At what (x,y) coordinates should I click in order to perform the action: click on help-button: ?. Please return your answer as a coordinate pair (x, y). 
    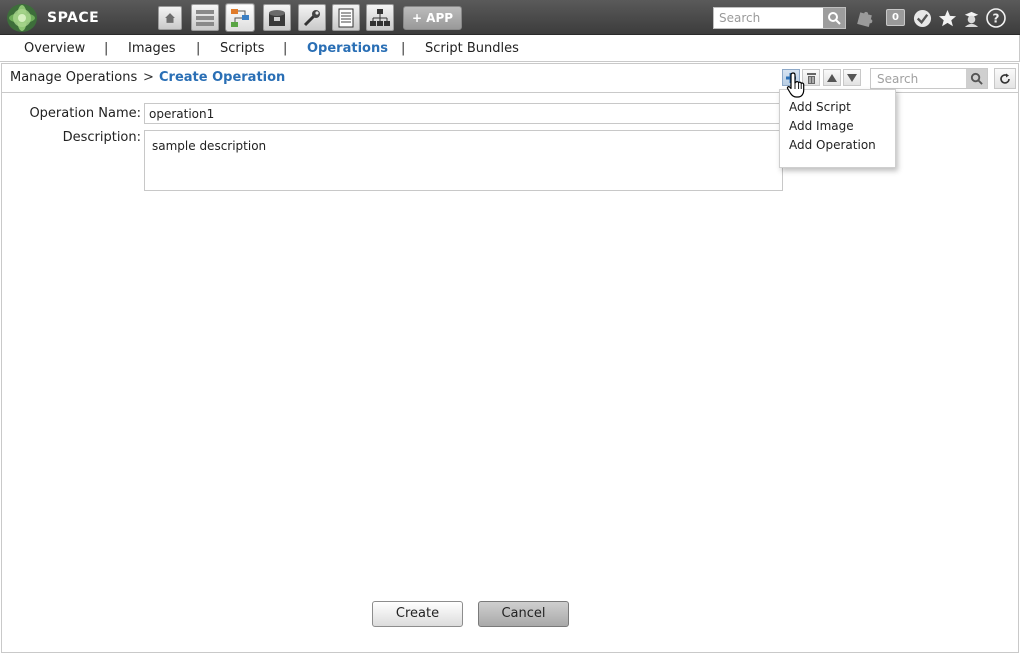
    Looking at the image, I should click on (996, 18).